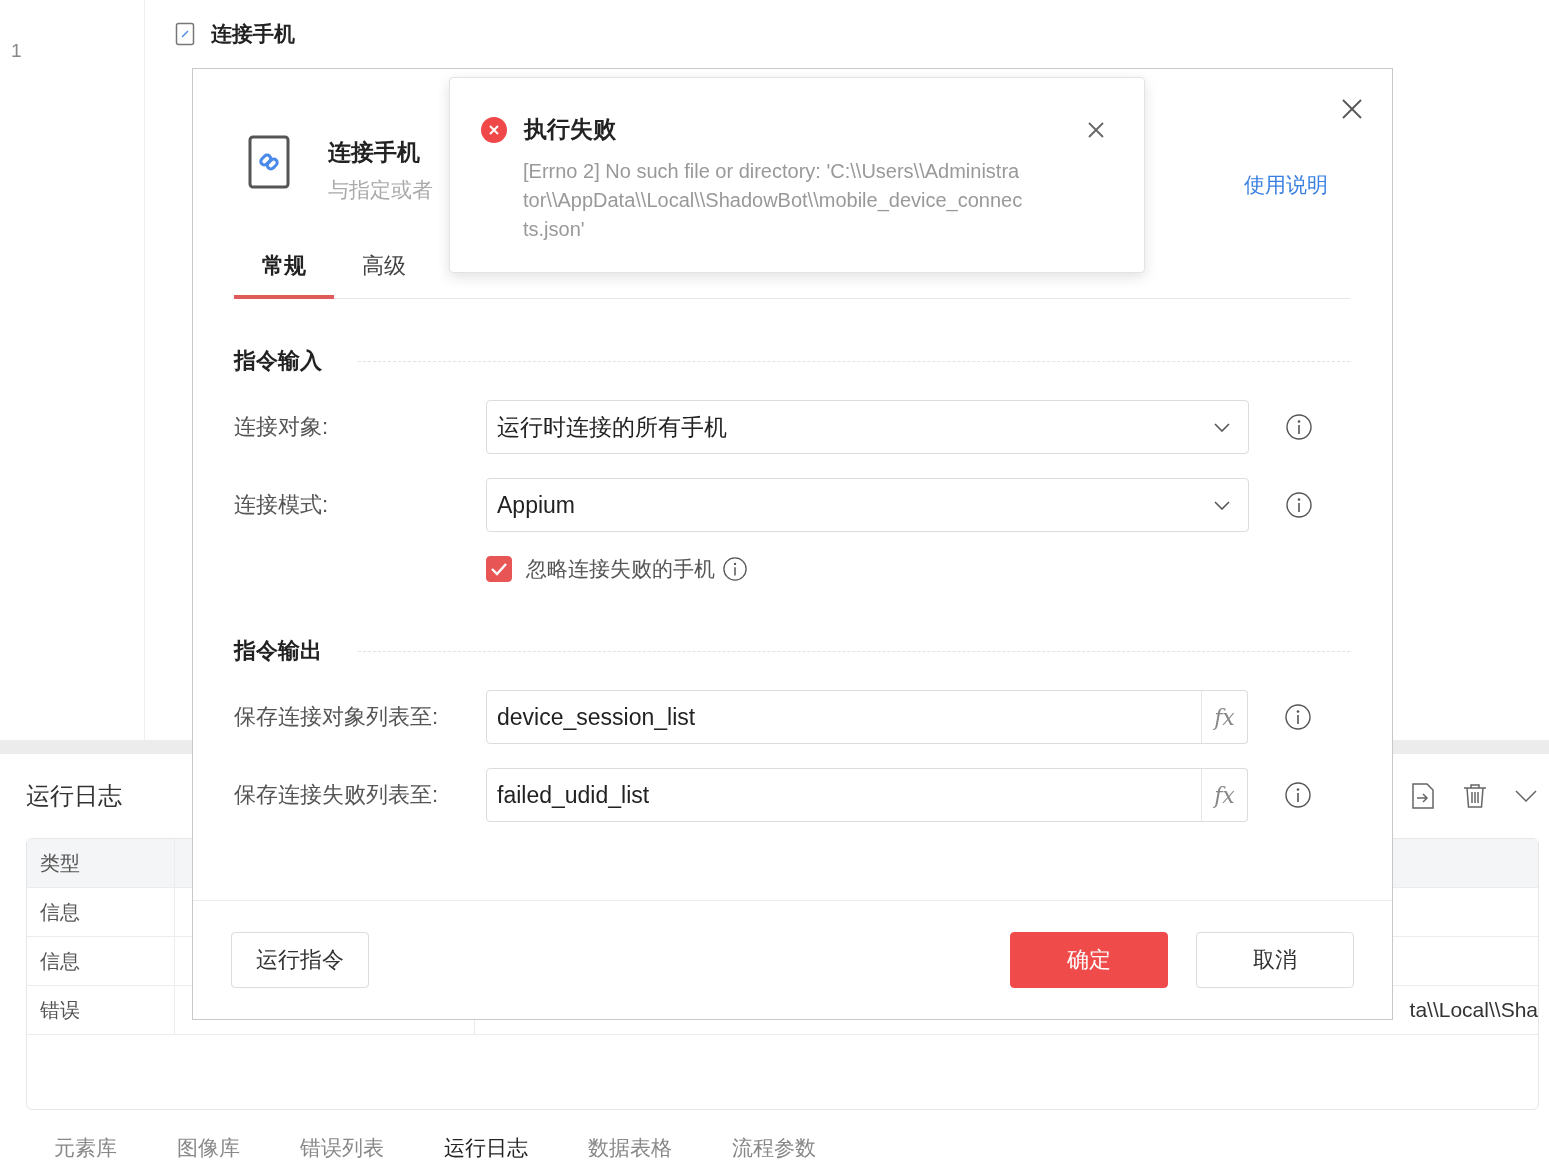 The width and height of the screenshot is (1549, 1170). I want to click on button: 运行指令, so click(300, 960).